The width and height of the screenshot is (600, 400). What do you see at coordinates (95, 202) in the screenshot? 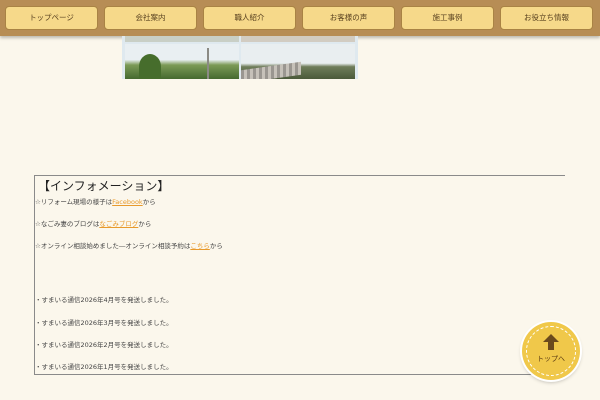
I see `facebook-line: ☆リフォーム現場の様子はFacebookから` at bounding box center [95, 202].